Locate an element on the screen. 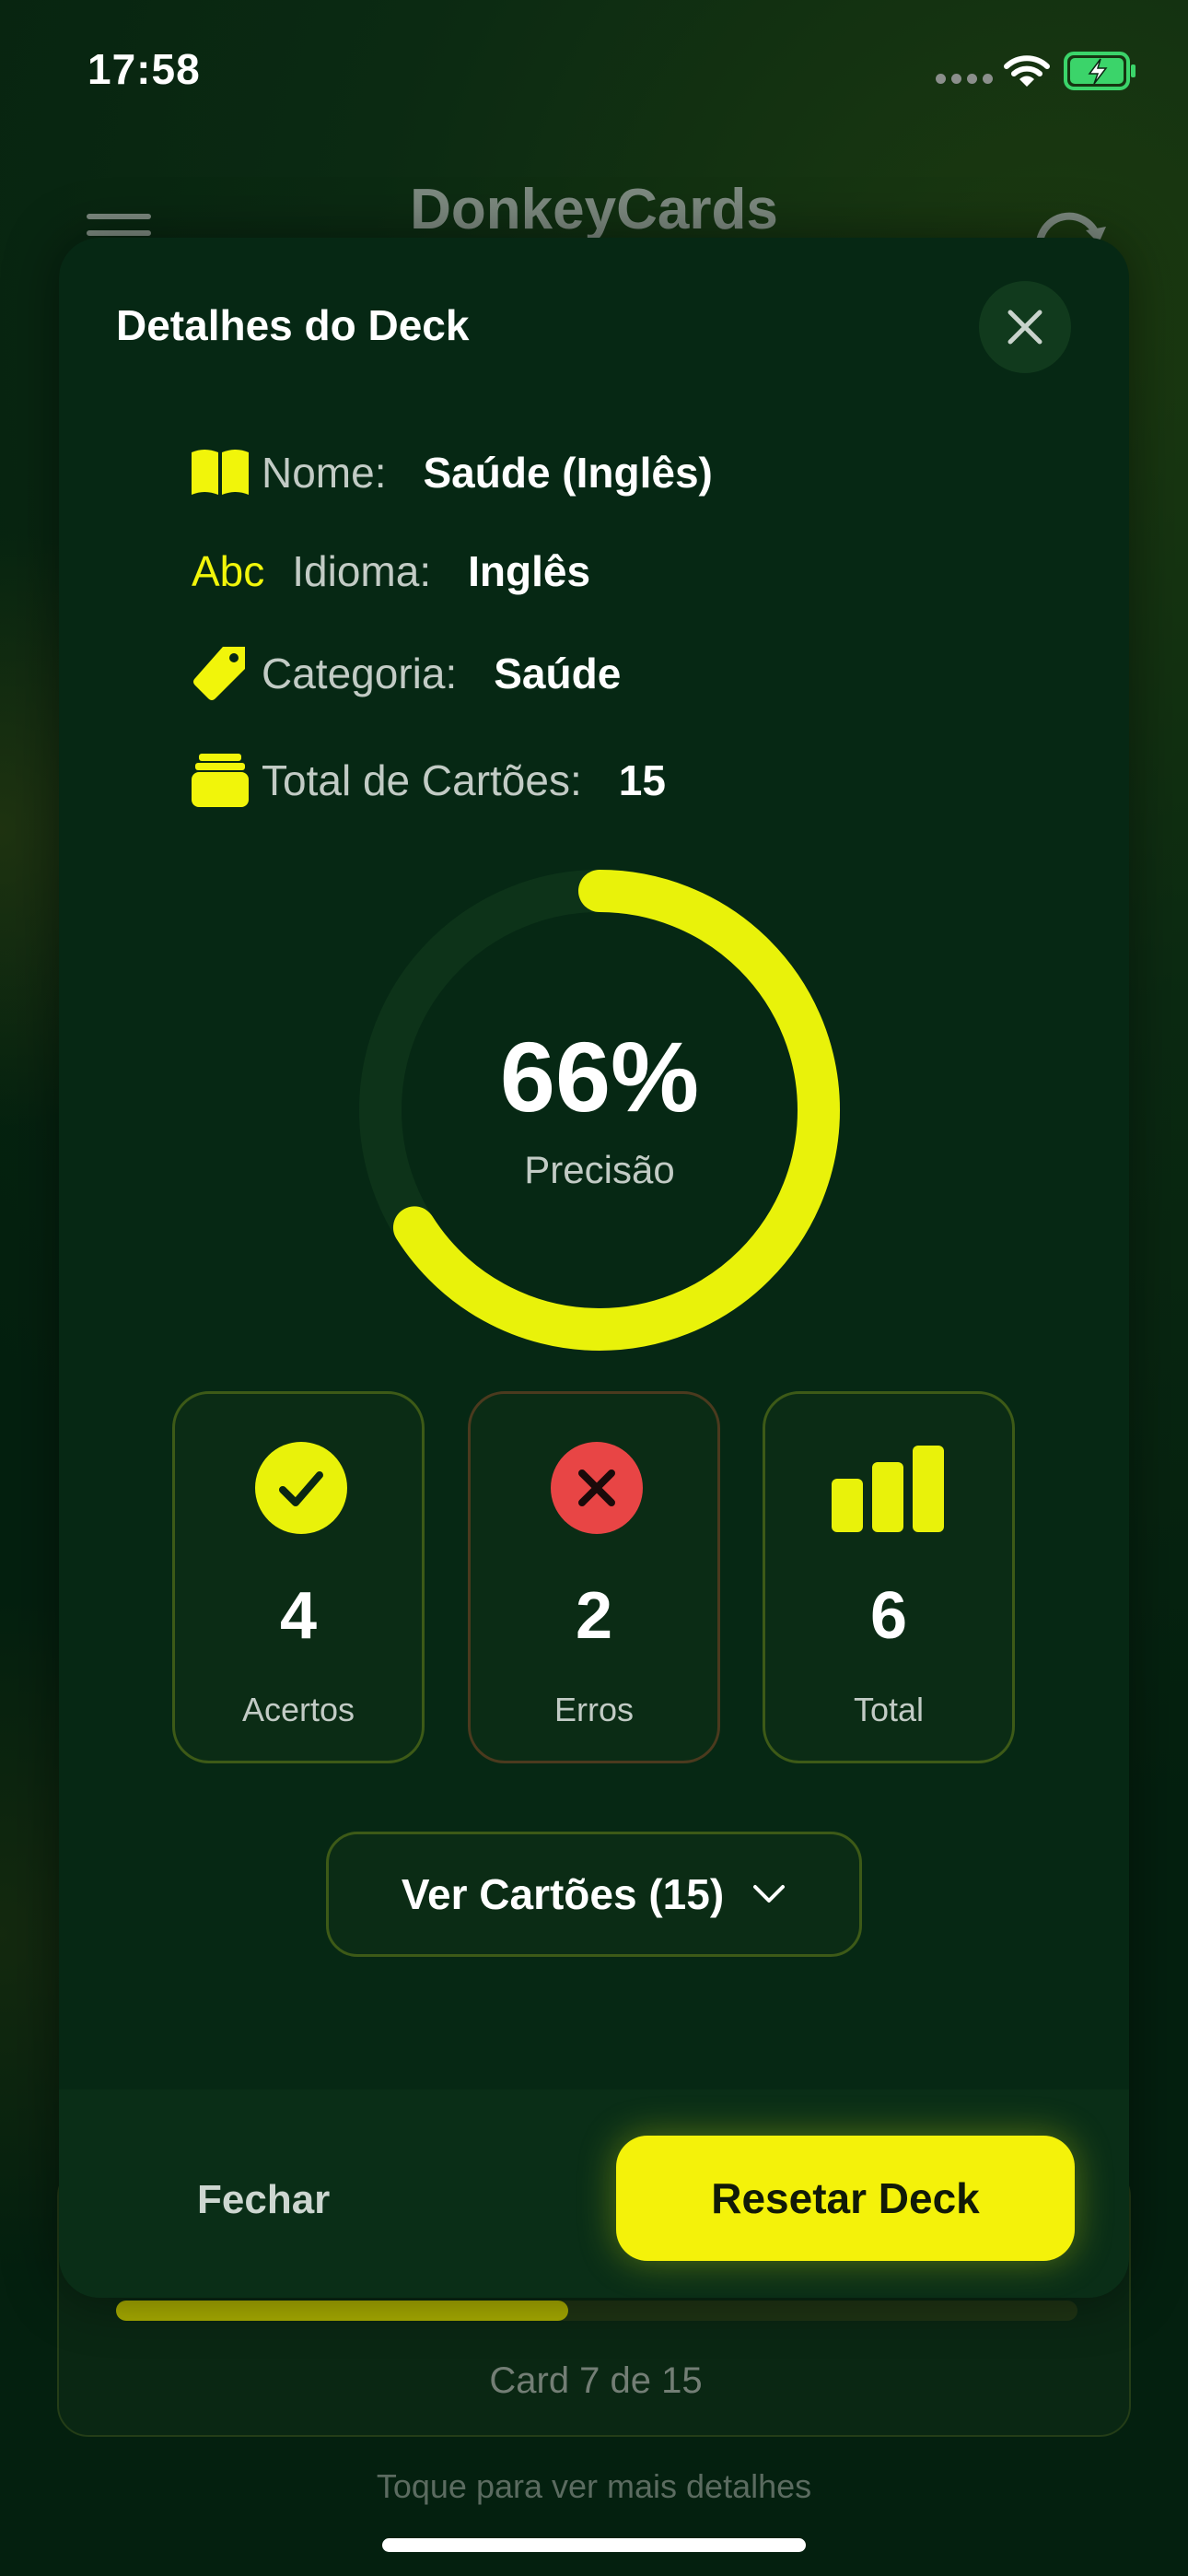 The image size is (1188, 2576). total-cards-value: 15 is located at coordinates (642, 780).